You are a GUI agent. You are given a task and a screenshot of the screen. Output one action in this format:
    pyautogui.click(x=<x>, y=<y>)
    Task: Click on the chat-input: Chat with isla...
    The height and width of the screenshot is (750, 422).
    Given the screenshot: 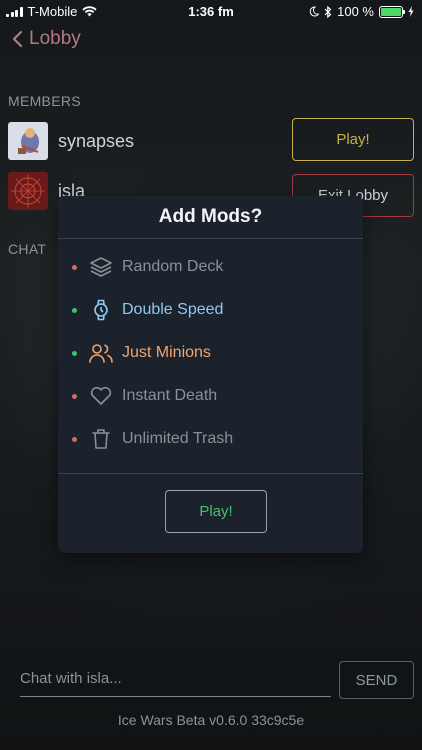 What is the action you would take?
    pyautogui.click(x=175, y=678)
    